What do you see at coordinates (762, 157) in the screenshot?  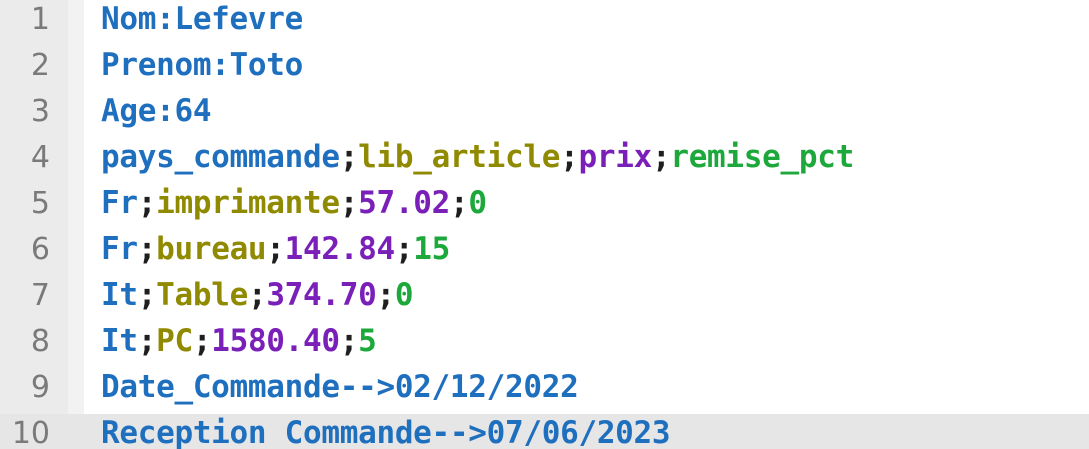 I see `token: remise_pct` at bounding box center [762, 157].